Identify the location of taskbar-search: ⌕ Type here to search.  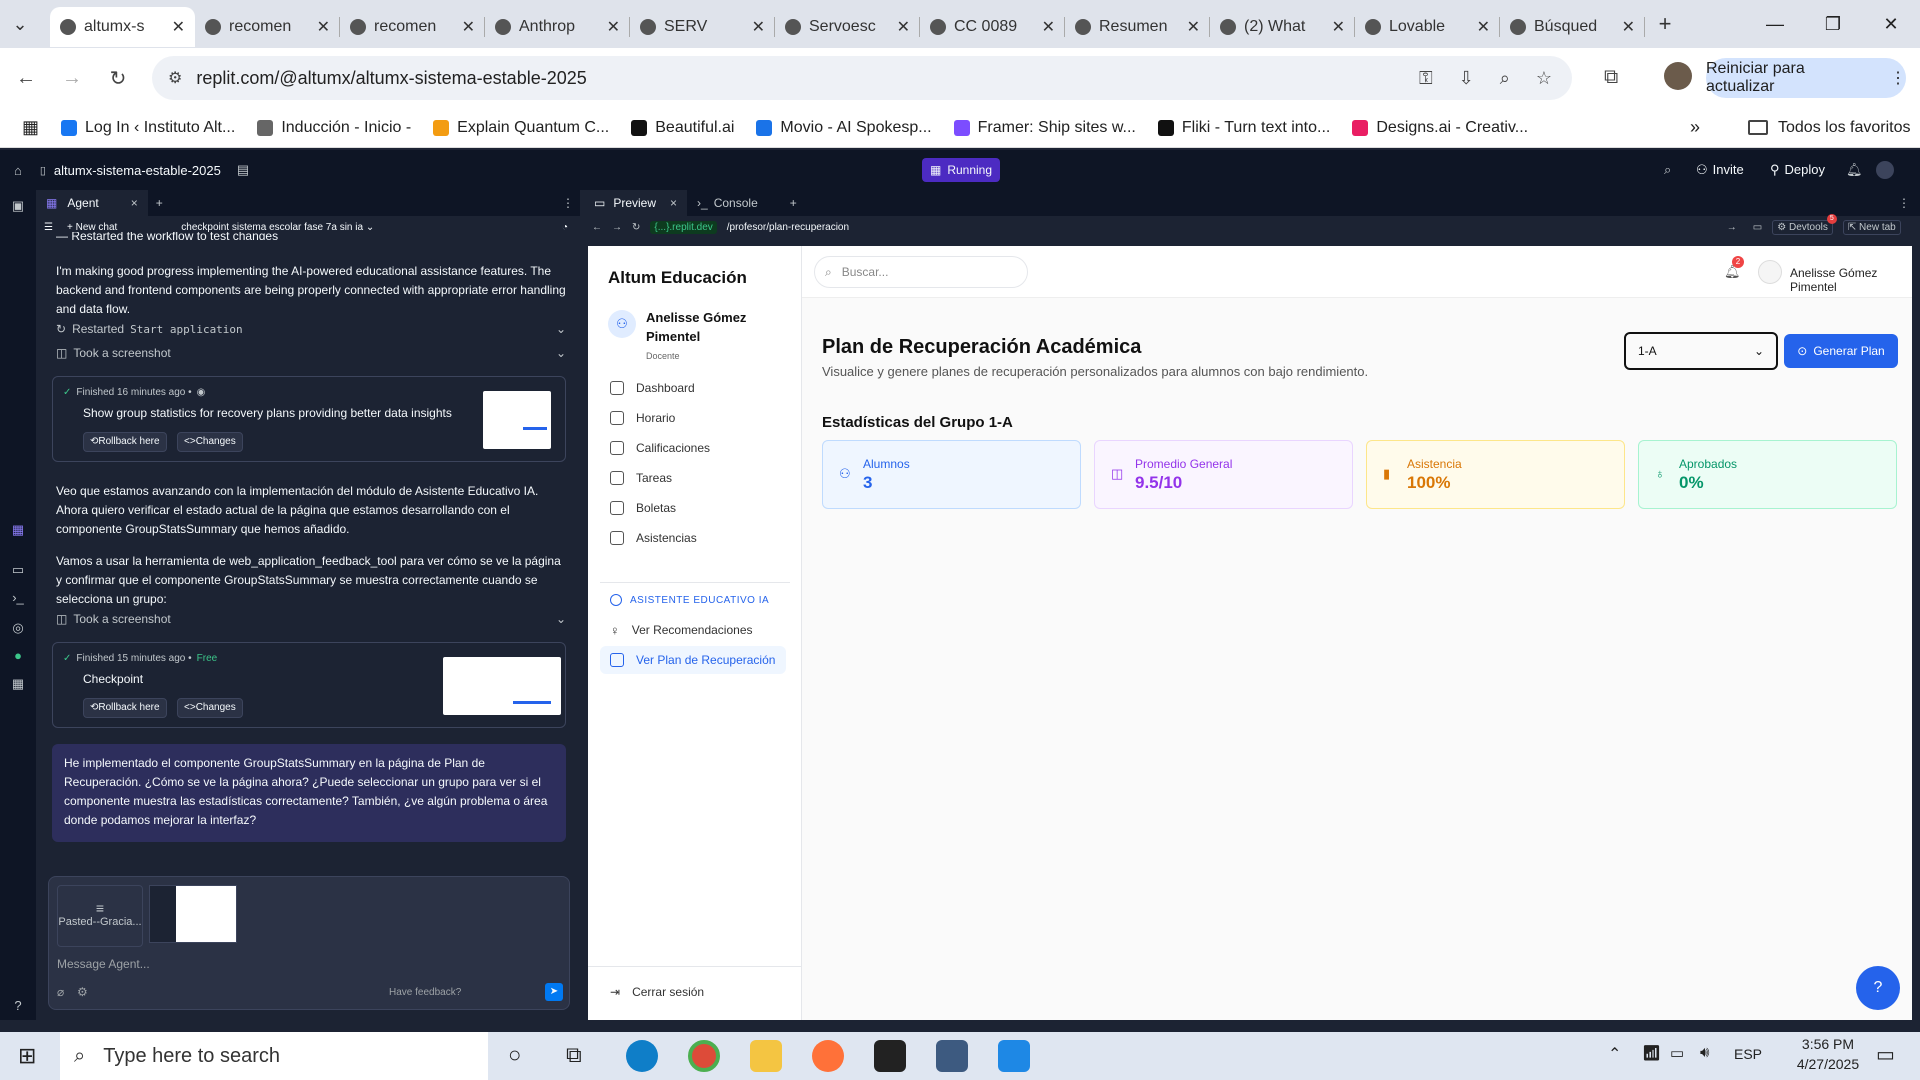
(274, 1056).